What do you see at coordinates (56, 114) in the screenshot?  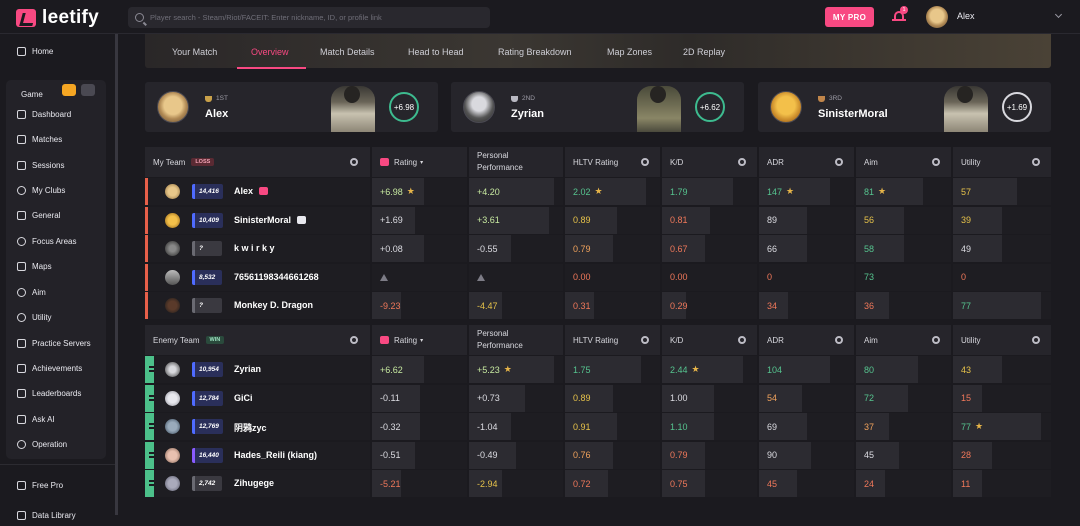 I see `sidebar-item-dashboard: Dashboard` at bounding box center [56, 114].